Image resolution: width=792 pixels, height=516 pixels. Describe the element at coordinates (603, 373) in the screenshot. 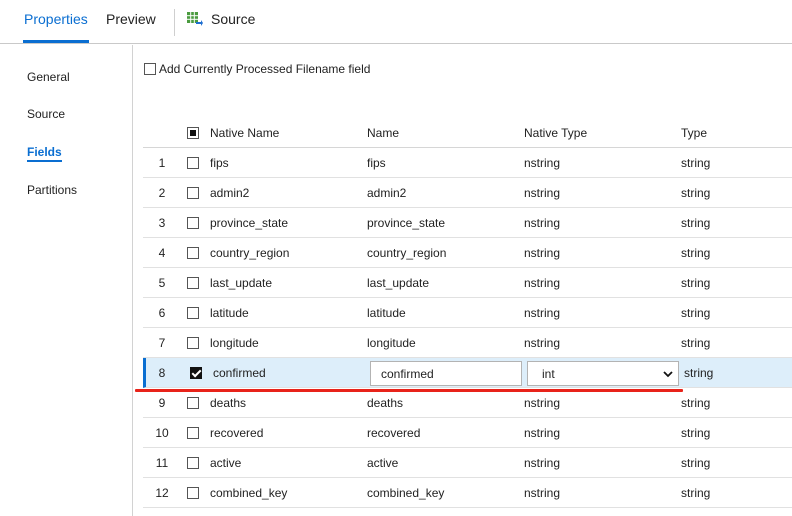

I see `native-type-select: int` at that location.